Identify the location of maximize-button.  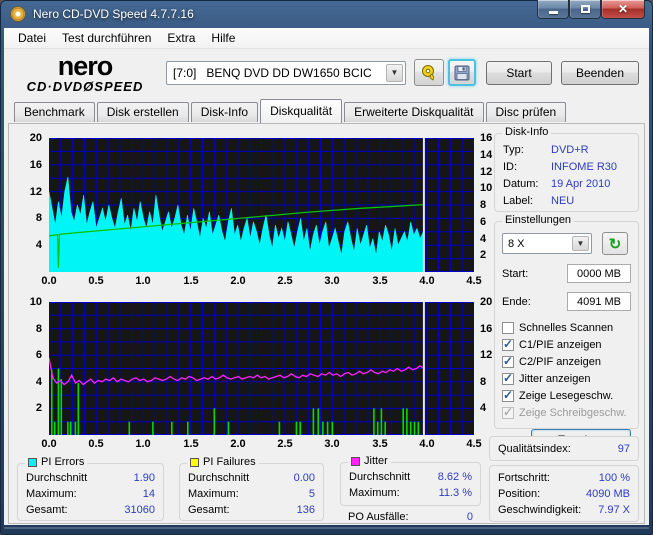
(585, 9).